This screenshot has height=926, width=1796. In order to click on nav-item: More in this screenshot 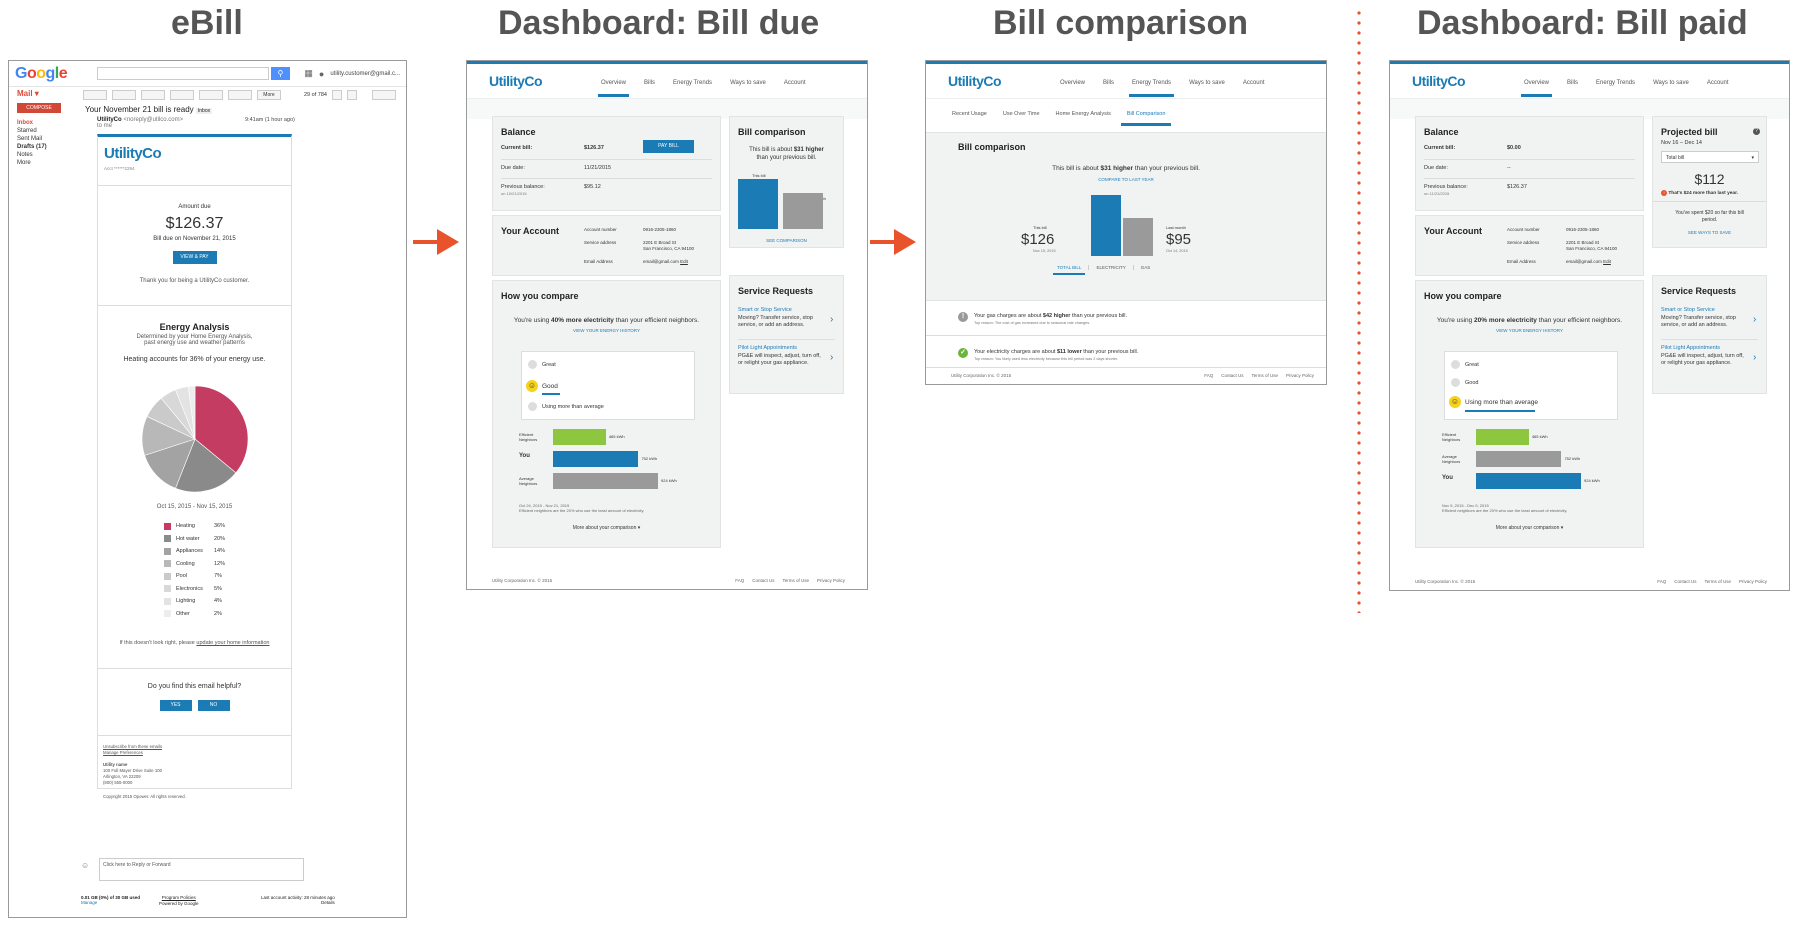, I will do `click(48, 163)`.